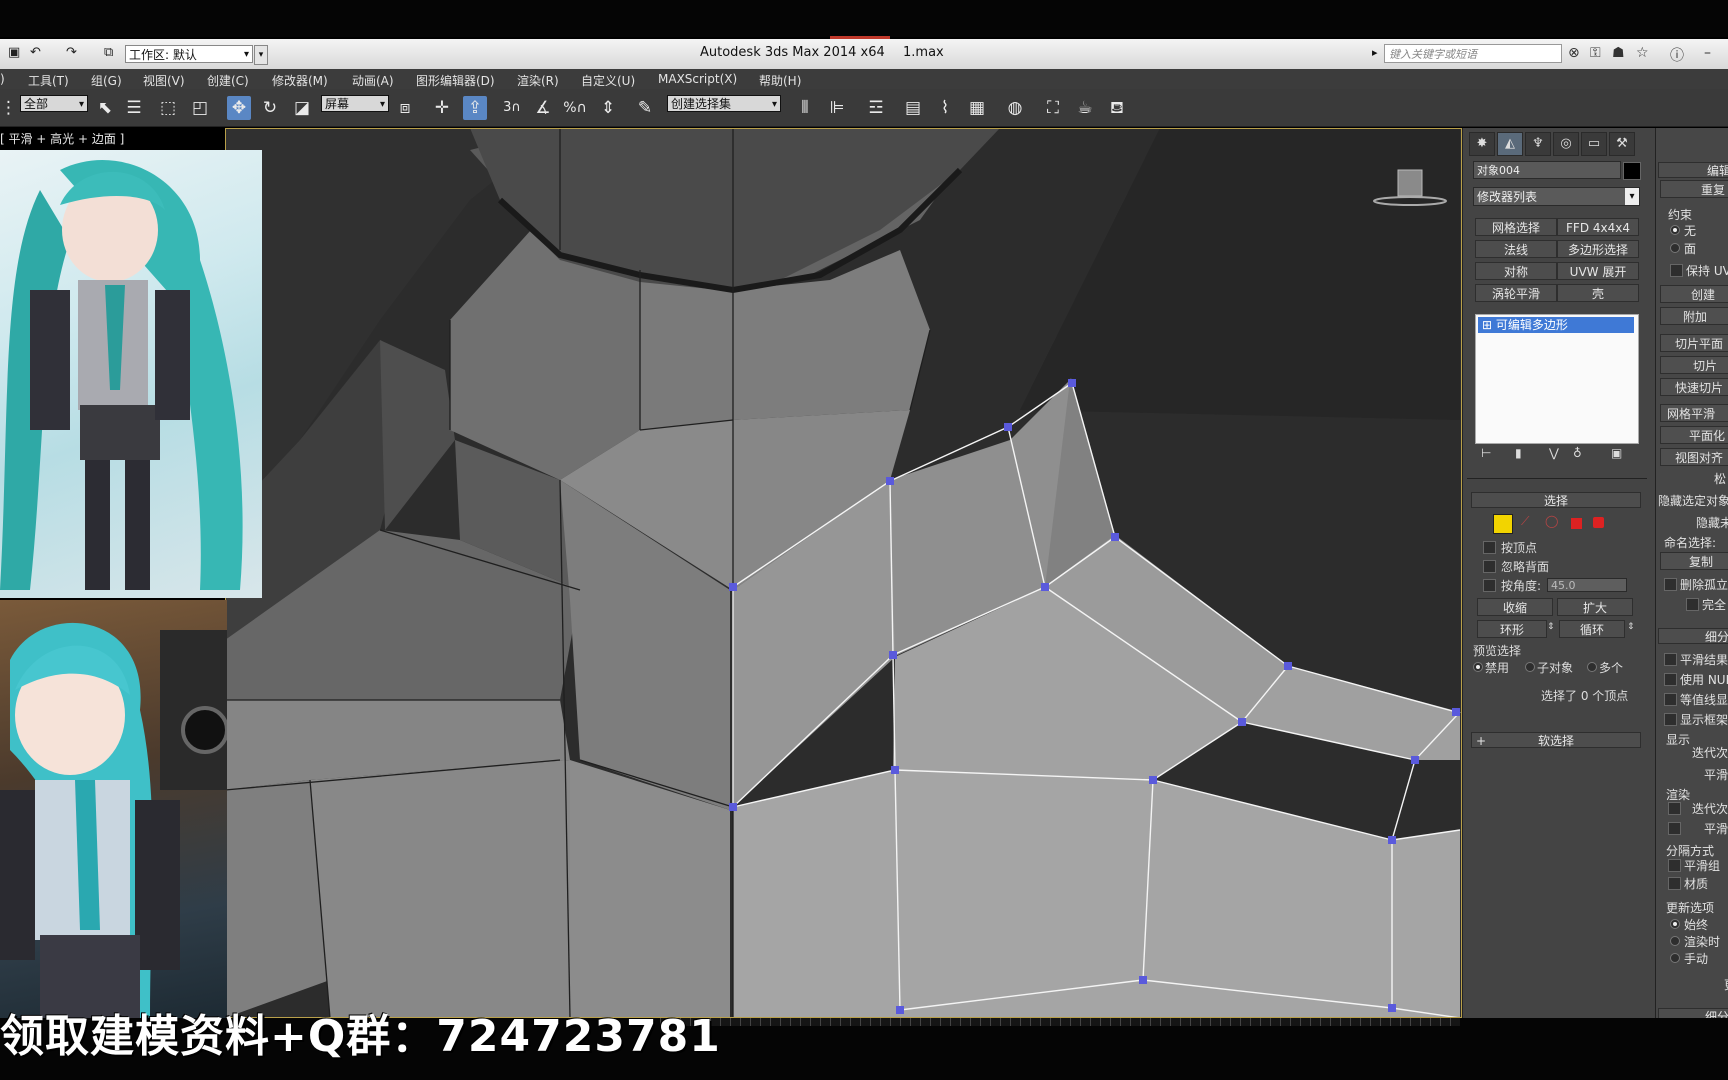  I want to click on menu-rendering: 渲染(R), so click(538, 80).